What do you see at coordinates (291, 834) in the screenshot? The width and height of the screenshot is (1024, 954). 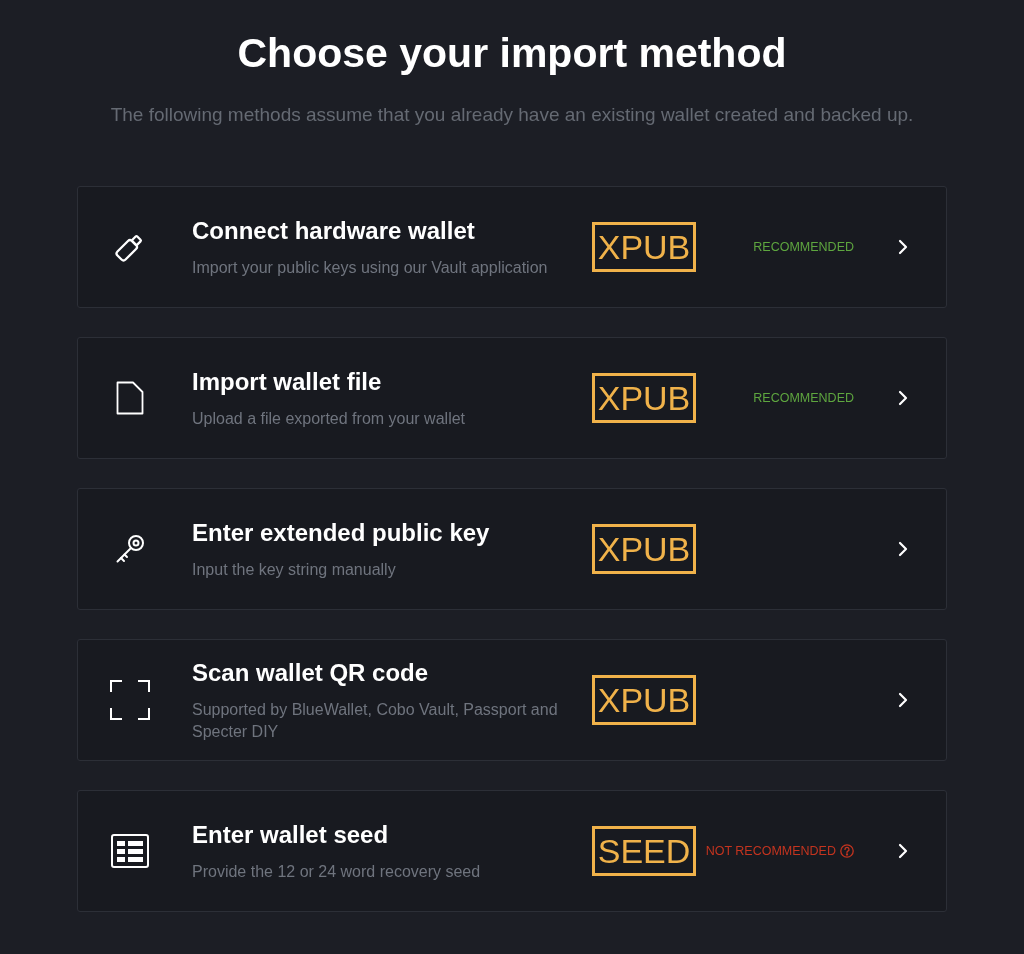 I see `method-title: Enter wallet seed` at bounding box center [291, 834].